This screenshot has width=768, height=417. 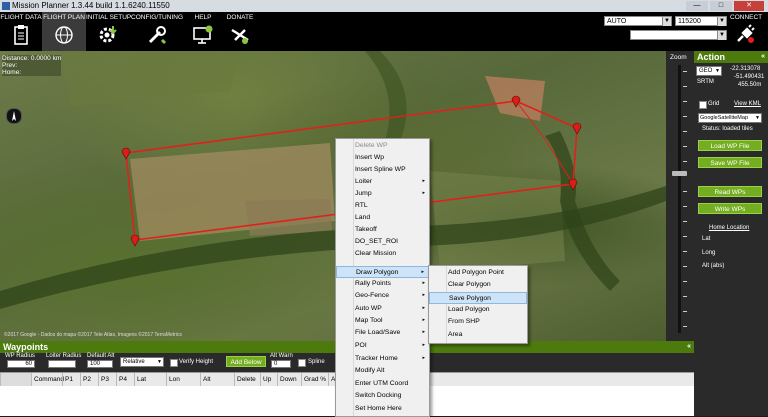 I want to click on menu-item-enter-utm-coord: Enter UTM Coord, so click(x=382, y=384).